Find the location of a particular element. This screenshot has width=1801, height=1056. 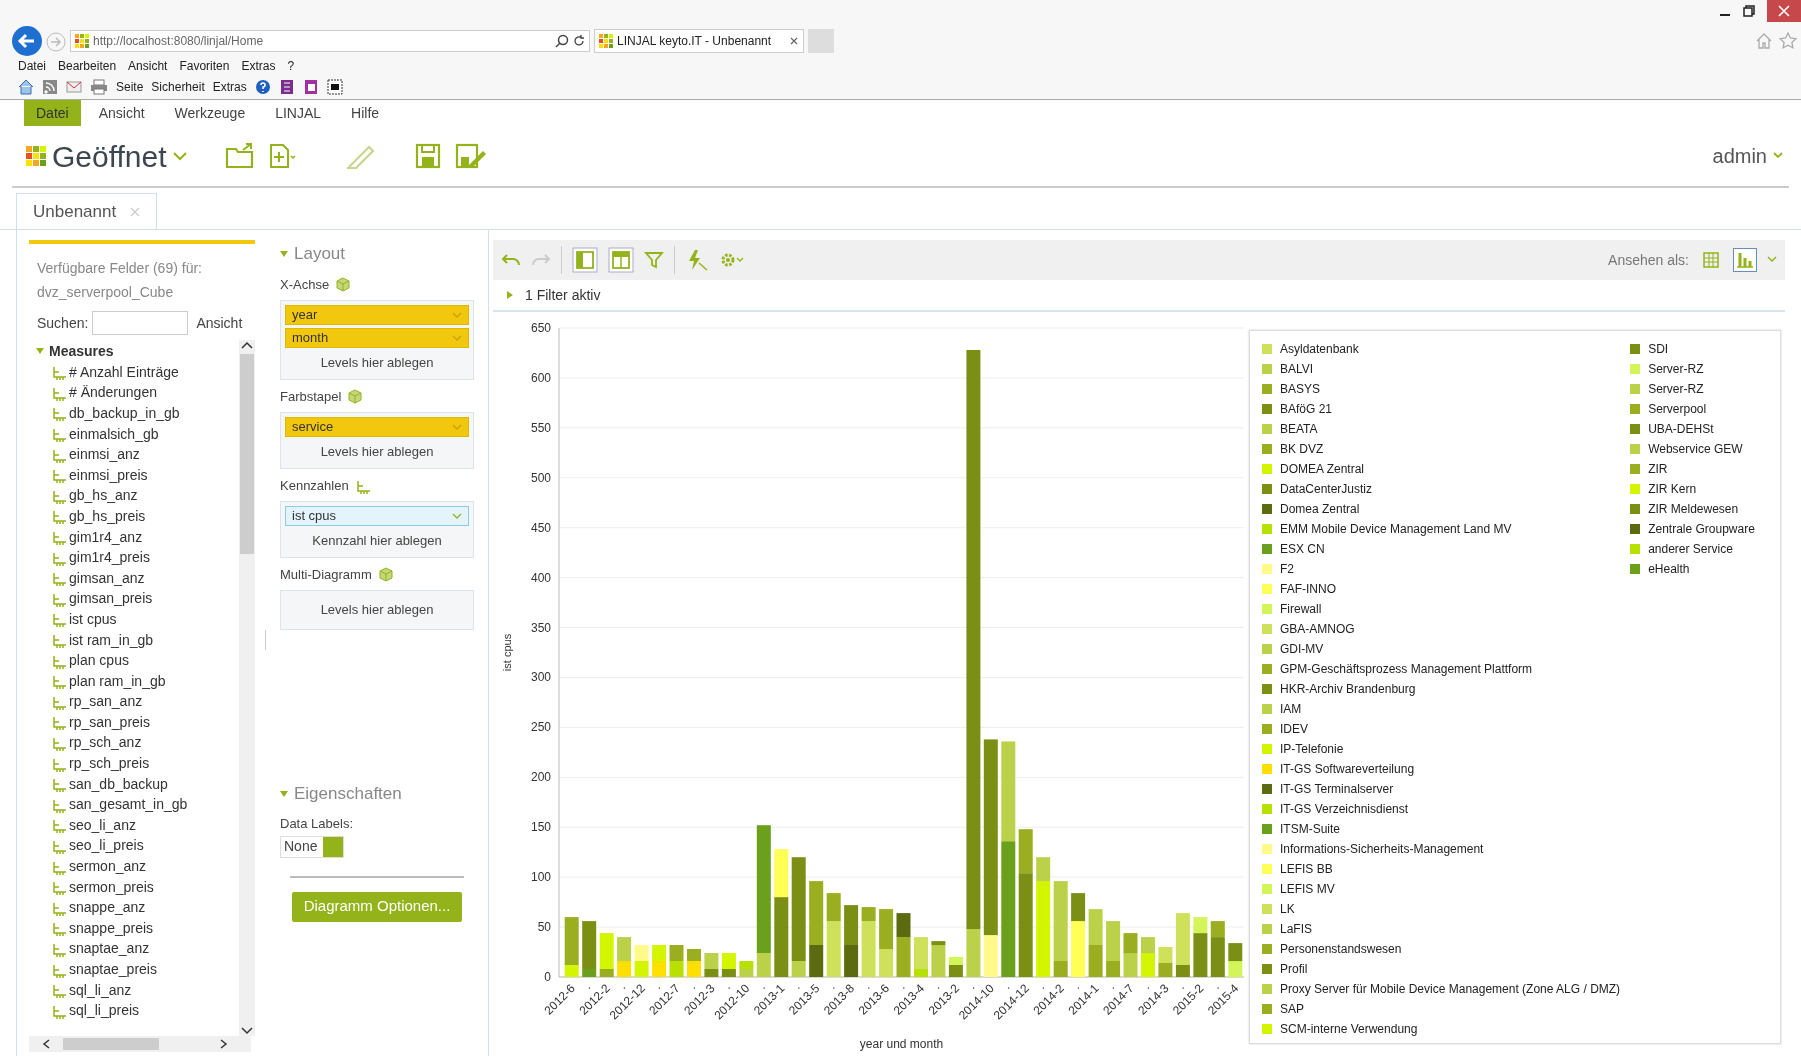

user-name: admin is located at coordinates (1739, 156).